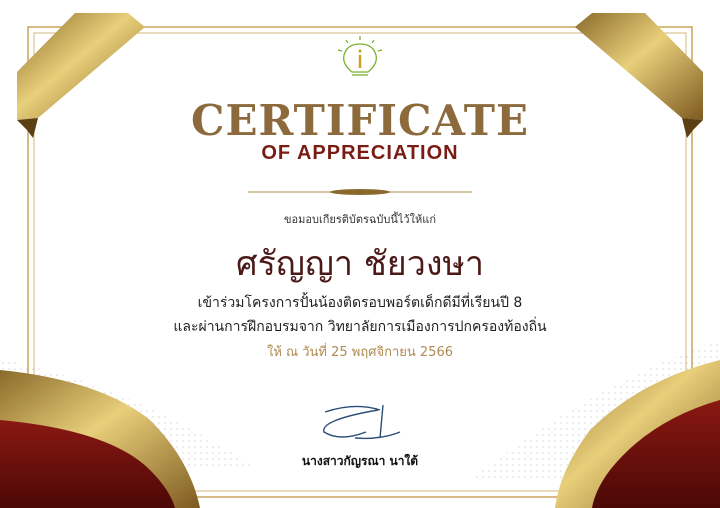 This screenshot has width=720, height=508. Describe the element at coordinates (360, 120) in the screenshot. I see `certificate-title: CERTIFICATE` at that location.